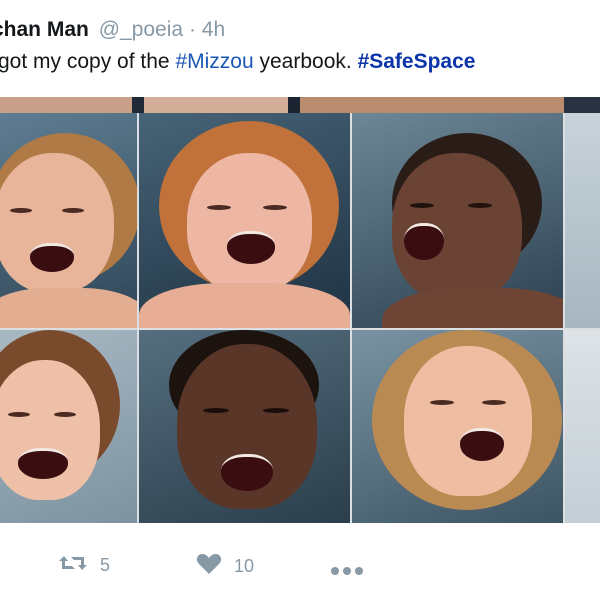  Describe the element at coordinates (244, 566) in the screenshot. I see `like-count: 10` at that location.